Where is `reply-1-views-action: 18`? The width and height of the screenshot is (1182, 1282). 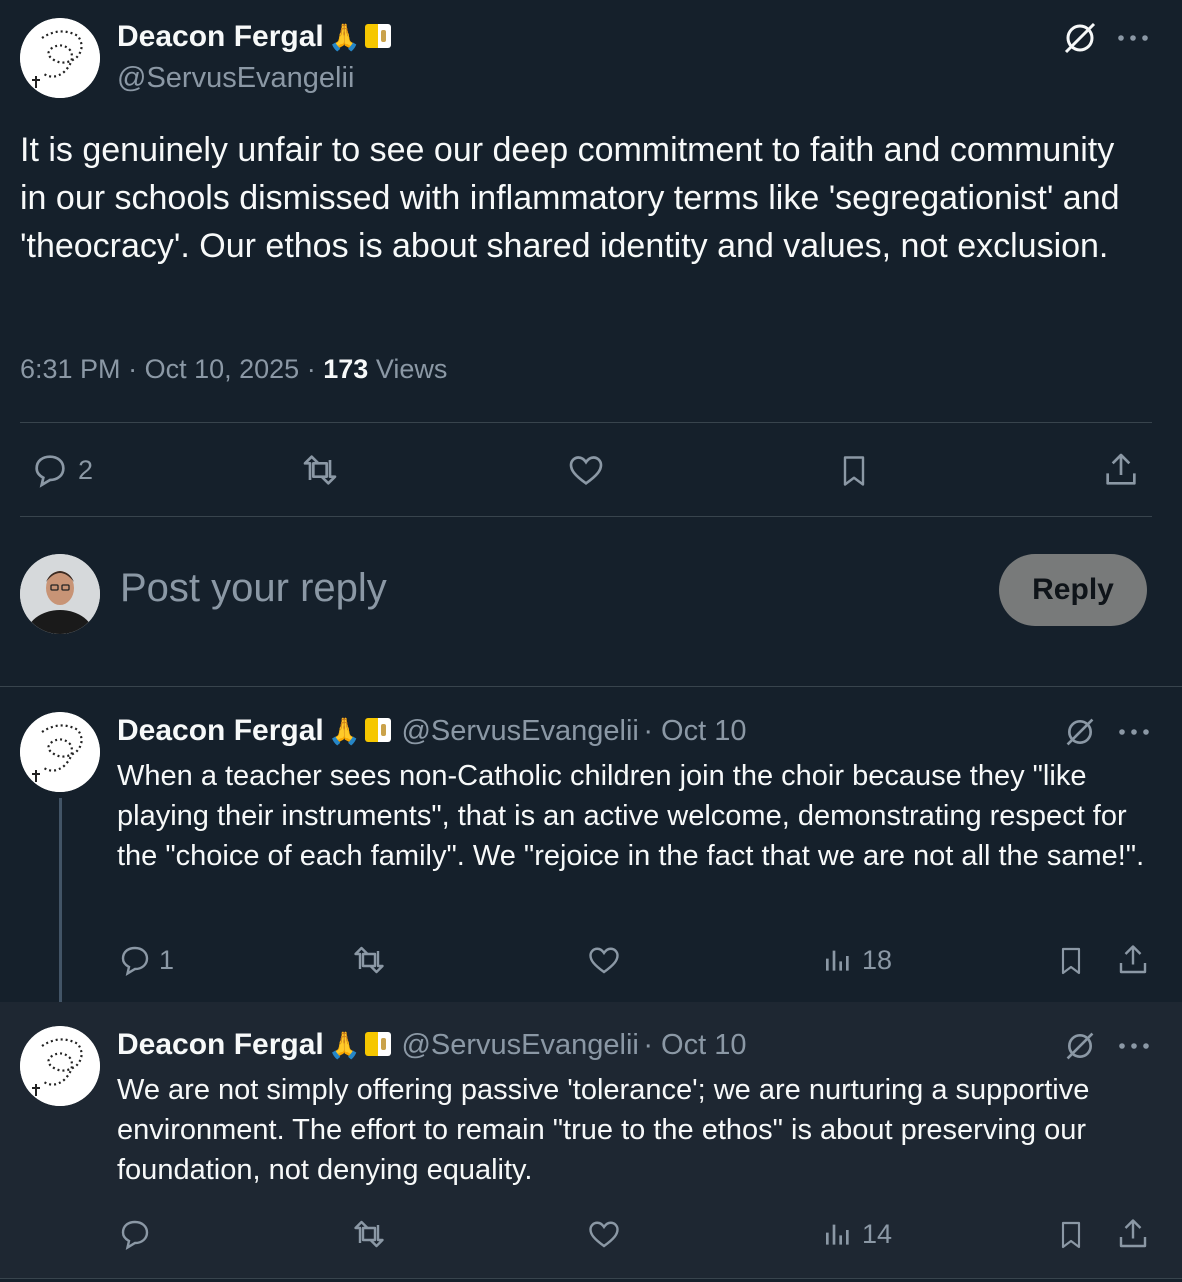 reply-1-views-action: 18 is located at coordinates (857, 960).